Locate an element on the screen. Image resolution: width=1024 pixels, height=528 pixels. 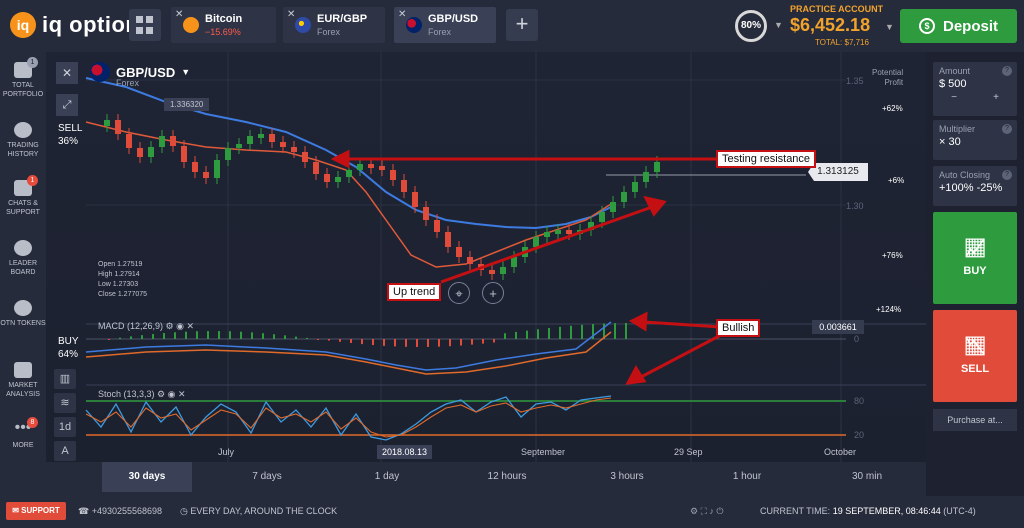
account-selector: PRACTICE ACCOUNT $6,452.18 TOTAL: $7,716 is located at coordinates (840, 25).